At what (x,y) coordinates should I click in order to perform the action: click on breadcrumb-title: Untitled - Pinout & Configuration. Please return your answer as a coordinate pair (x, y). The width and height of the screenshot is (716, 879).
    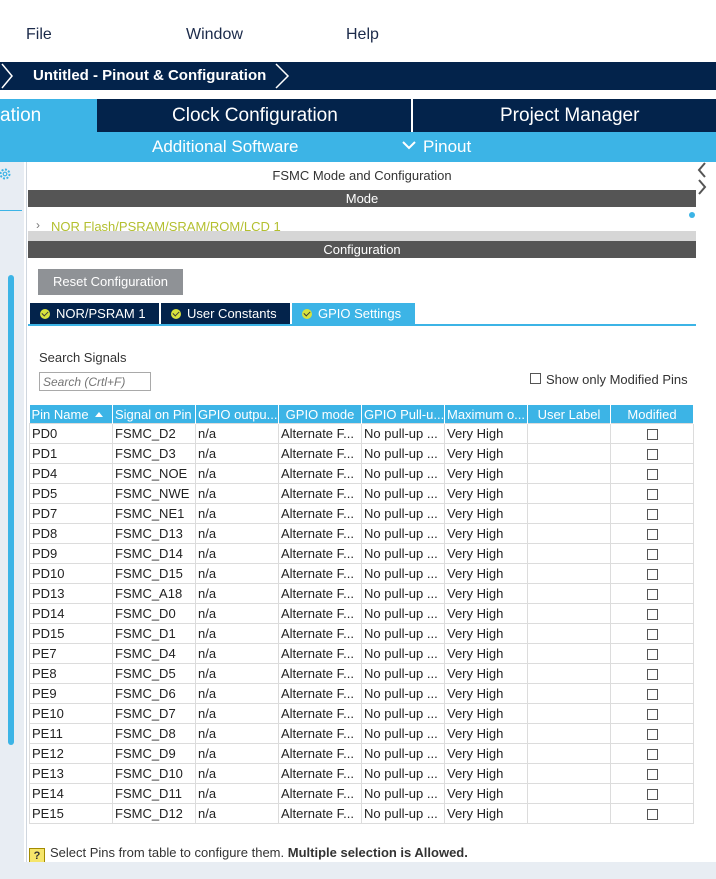
    Looking at the image, I should click on (149, 75).